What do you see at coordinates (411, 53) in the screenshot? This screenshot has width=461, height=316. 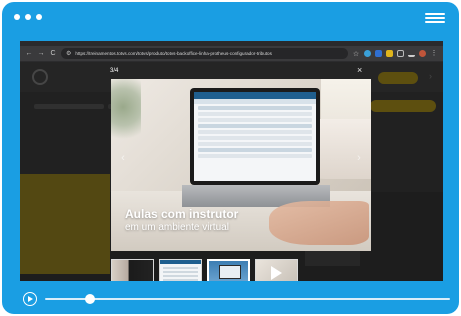 I see `download-icon` at bounding box center [411, 53].